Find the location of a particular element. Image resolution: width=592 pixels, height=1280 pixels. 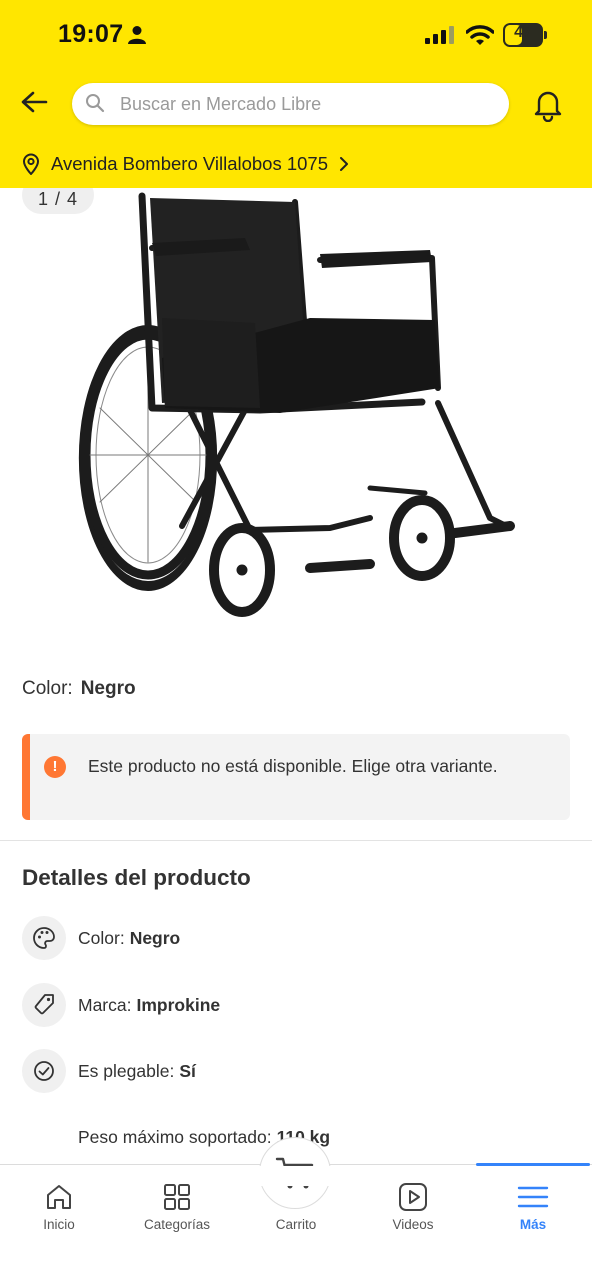

spec-color-value: Negro is located at coordinates (155, 937).